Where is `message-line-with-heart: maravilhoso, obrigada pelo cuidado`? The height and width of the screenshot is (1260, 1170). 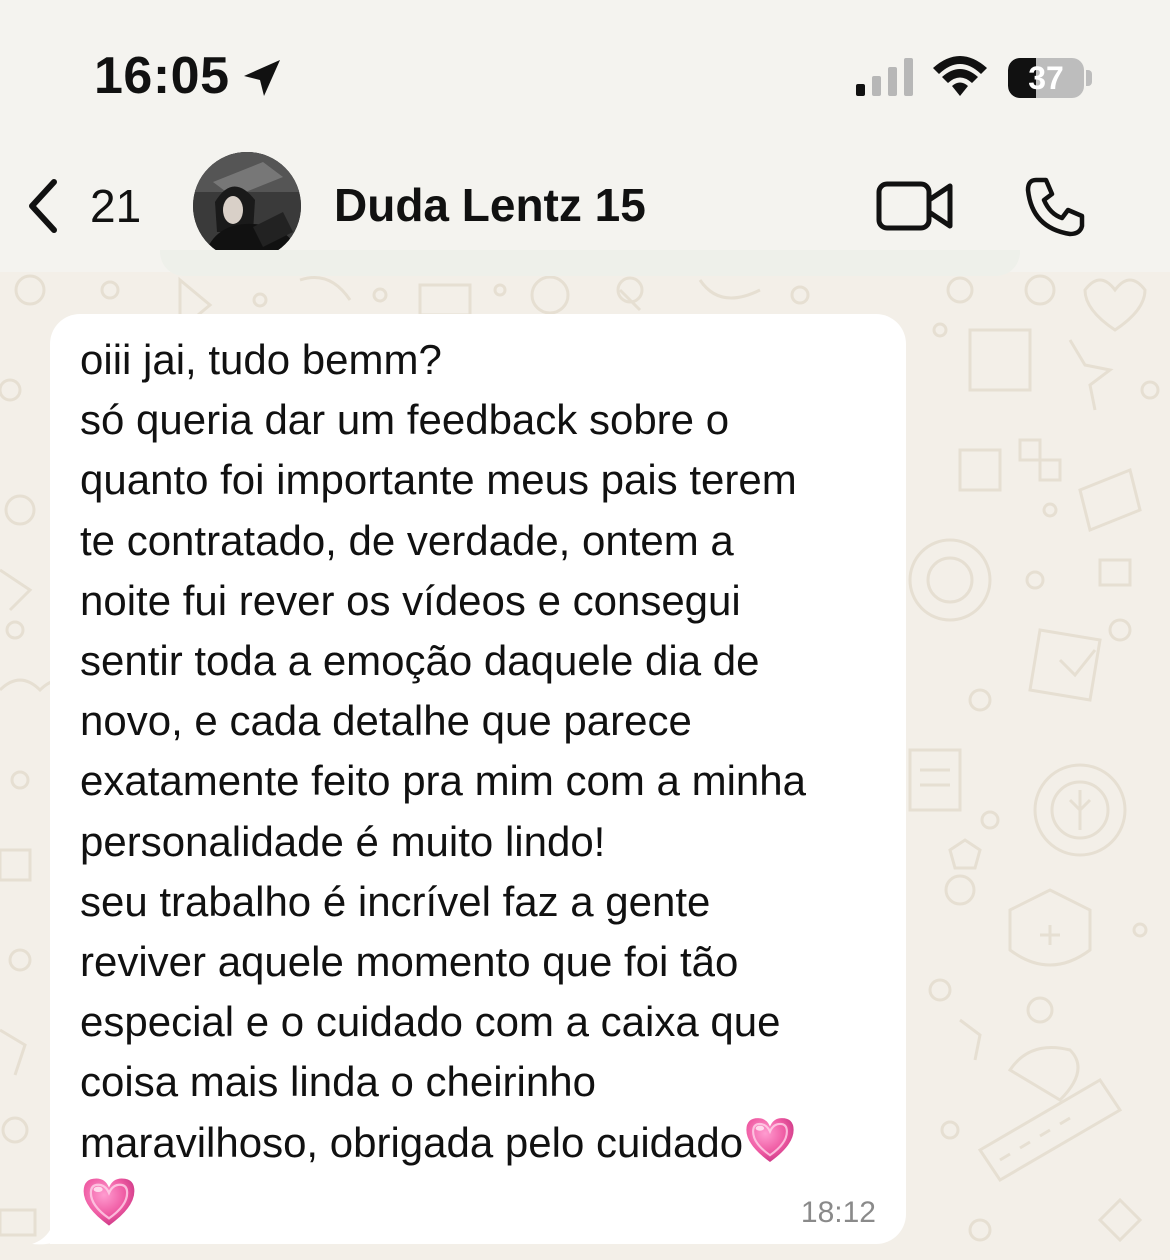 message-line-with-heart: maravilhoso, obrigada pelo cuidado is located at coordinates (490, 1143).